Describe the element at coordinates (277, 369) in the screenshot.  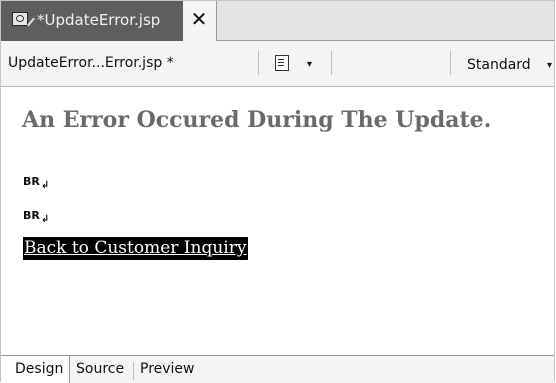
I see `editor-mode-tabs: Design Source Preview` at that location.